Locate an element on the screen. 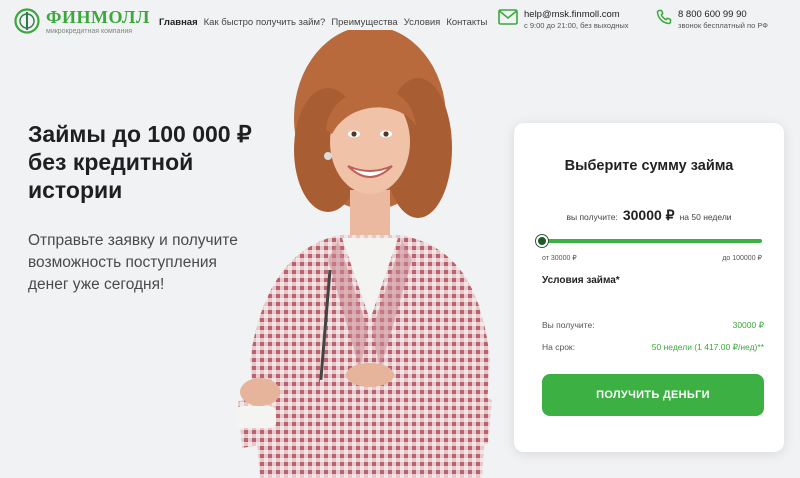  nav-item-conditions: Условия is located at coordinates (422, 22).